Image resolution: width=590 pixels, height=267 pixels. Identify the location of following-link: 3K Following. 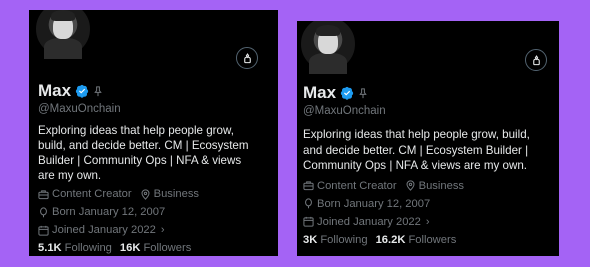
(335, 240).